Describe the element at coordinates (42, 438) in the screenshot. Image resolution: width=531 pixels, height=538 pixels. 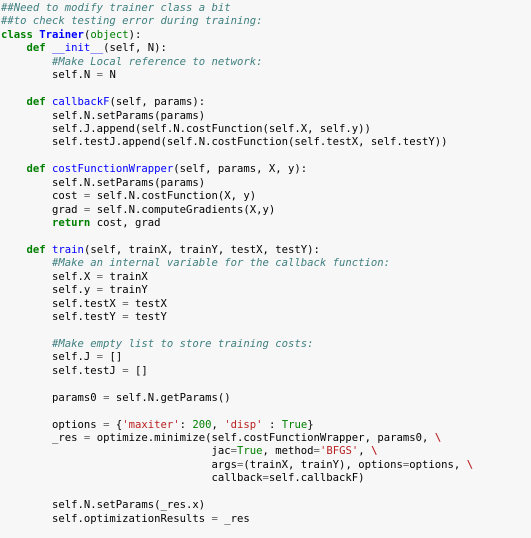
I see `code-token: _res` at that location.